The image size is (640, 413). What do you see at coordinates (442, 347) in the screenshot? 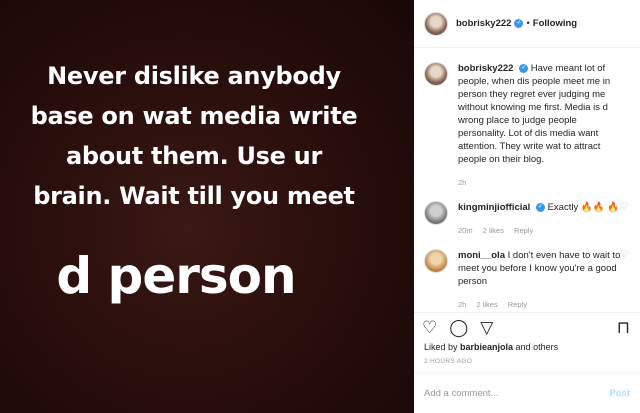
I see `likes-prefix: Liked by` at bounding box center [442, 347].